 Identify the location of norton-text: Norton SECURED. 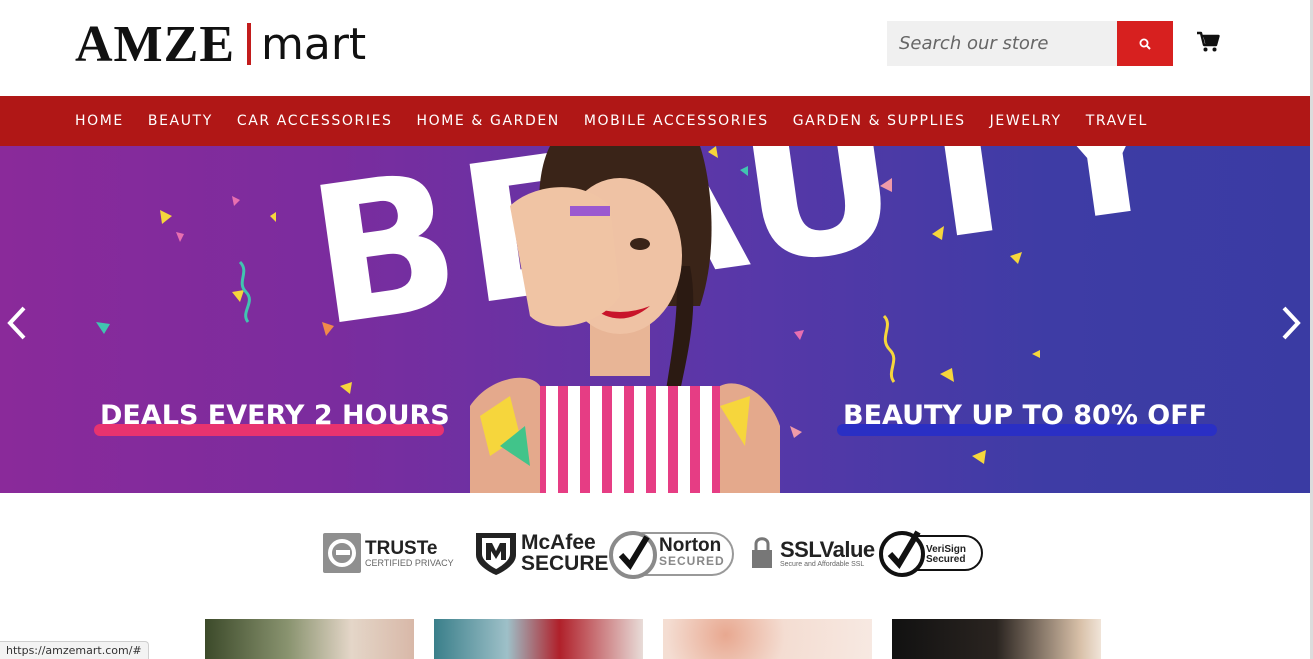
(692, 551).